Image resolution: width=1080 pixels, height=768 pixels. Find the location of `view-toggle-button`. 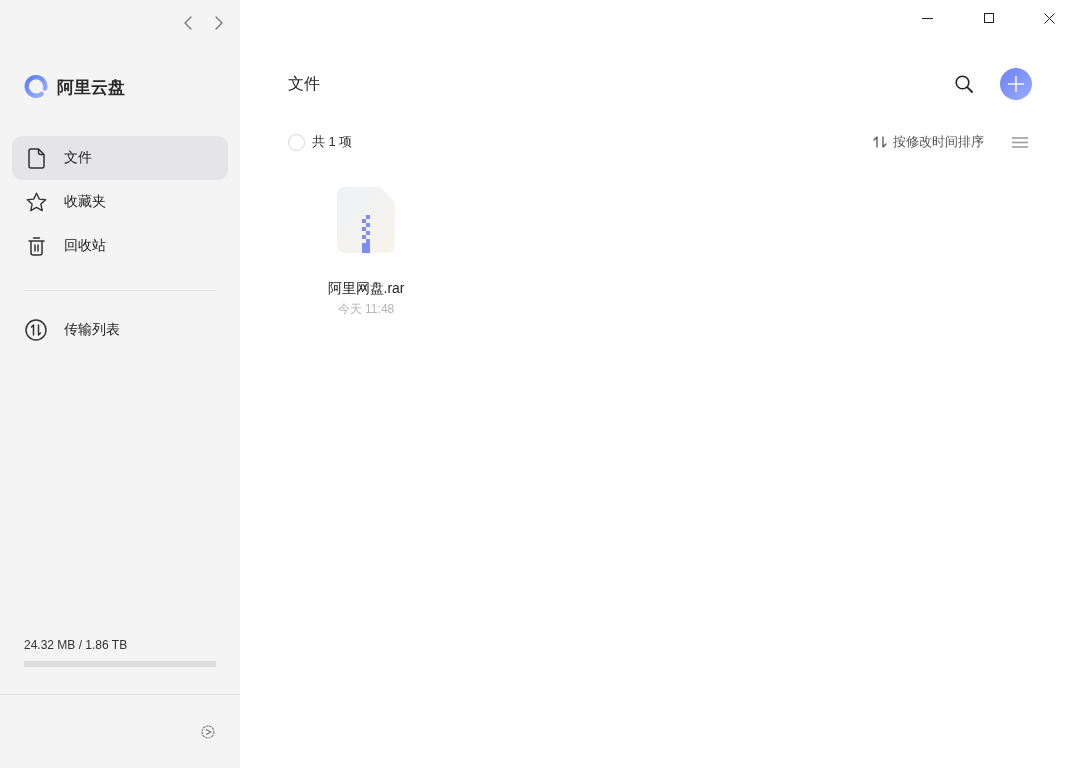

view-toggle-button is located at coordinates (1020, 142).